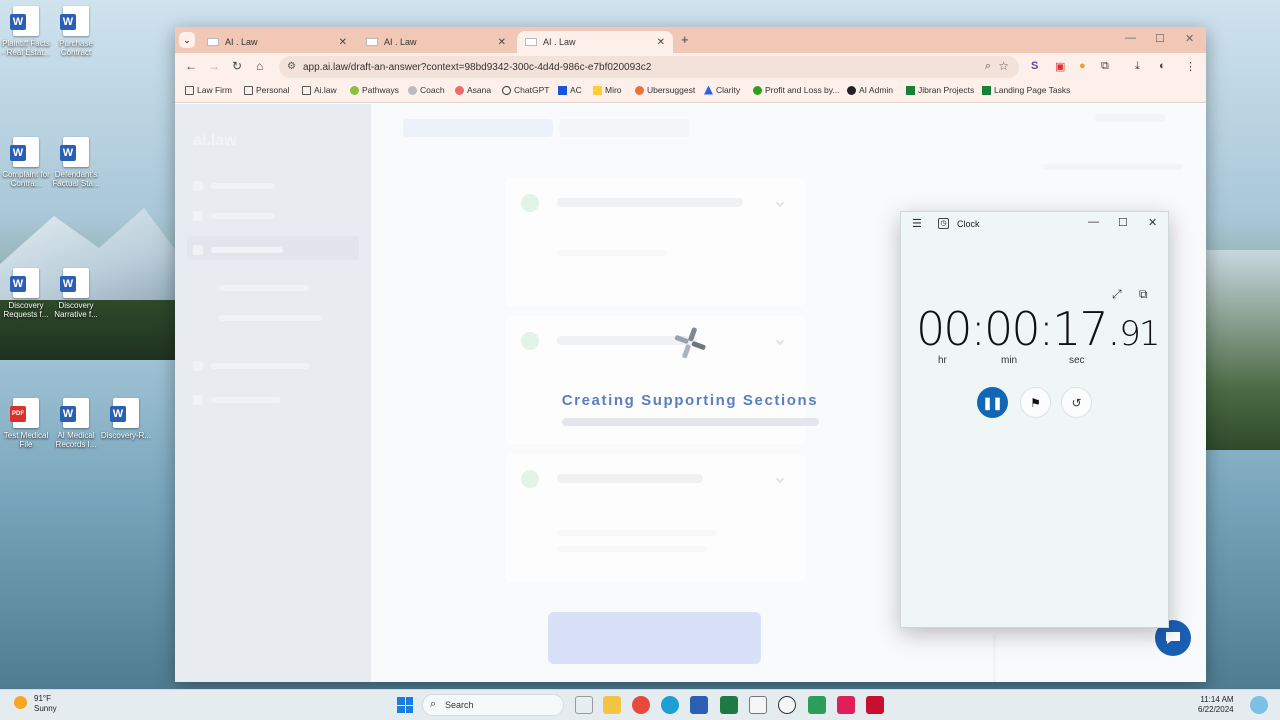 Image resolution: width=1280 pixels, height=720 pixels. Describe the element at coordinates (1137, 66) in the screenshot. I see `download-icon: ⤓` at that location.